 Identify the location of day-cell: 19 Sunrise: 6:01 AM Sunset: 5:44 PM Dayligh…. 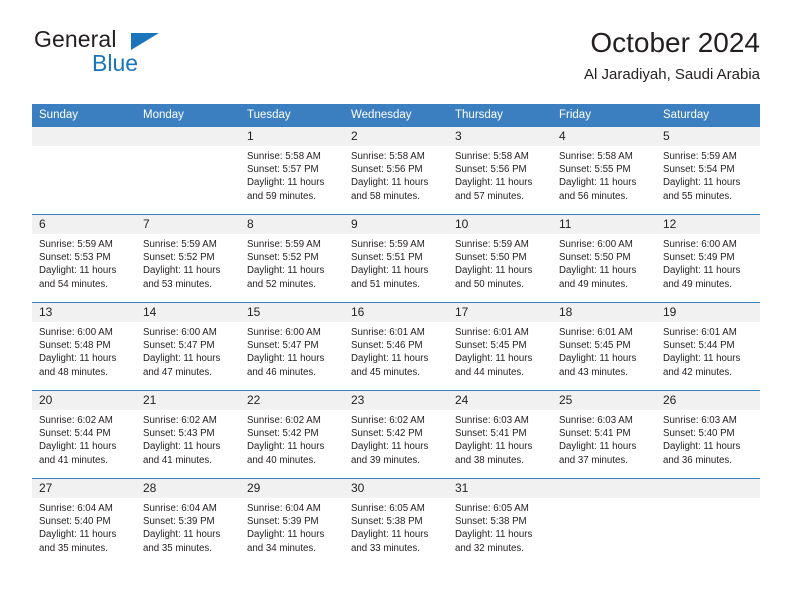
(708, 346).